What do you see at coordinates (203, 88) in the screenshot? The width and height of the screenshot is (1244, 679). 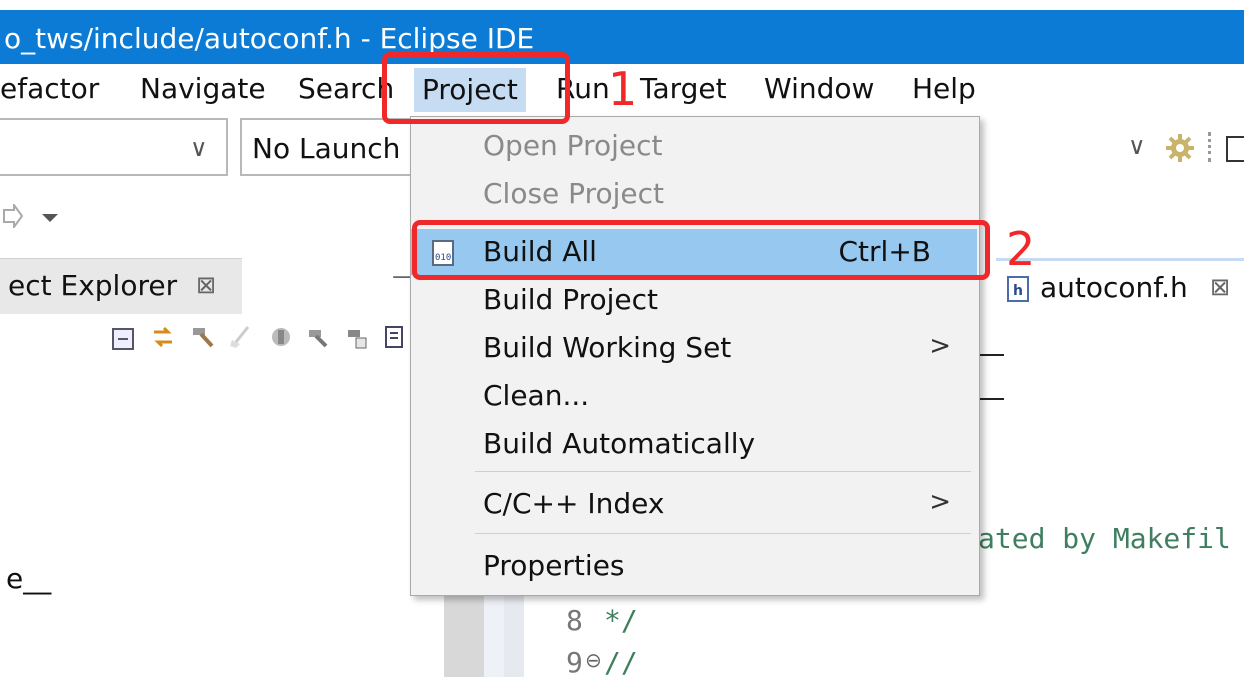 I see `menu-navigate: Navigate` at bounding box center [203, 88].